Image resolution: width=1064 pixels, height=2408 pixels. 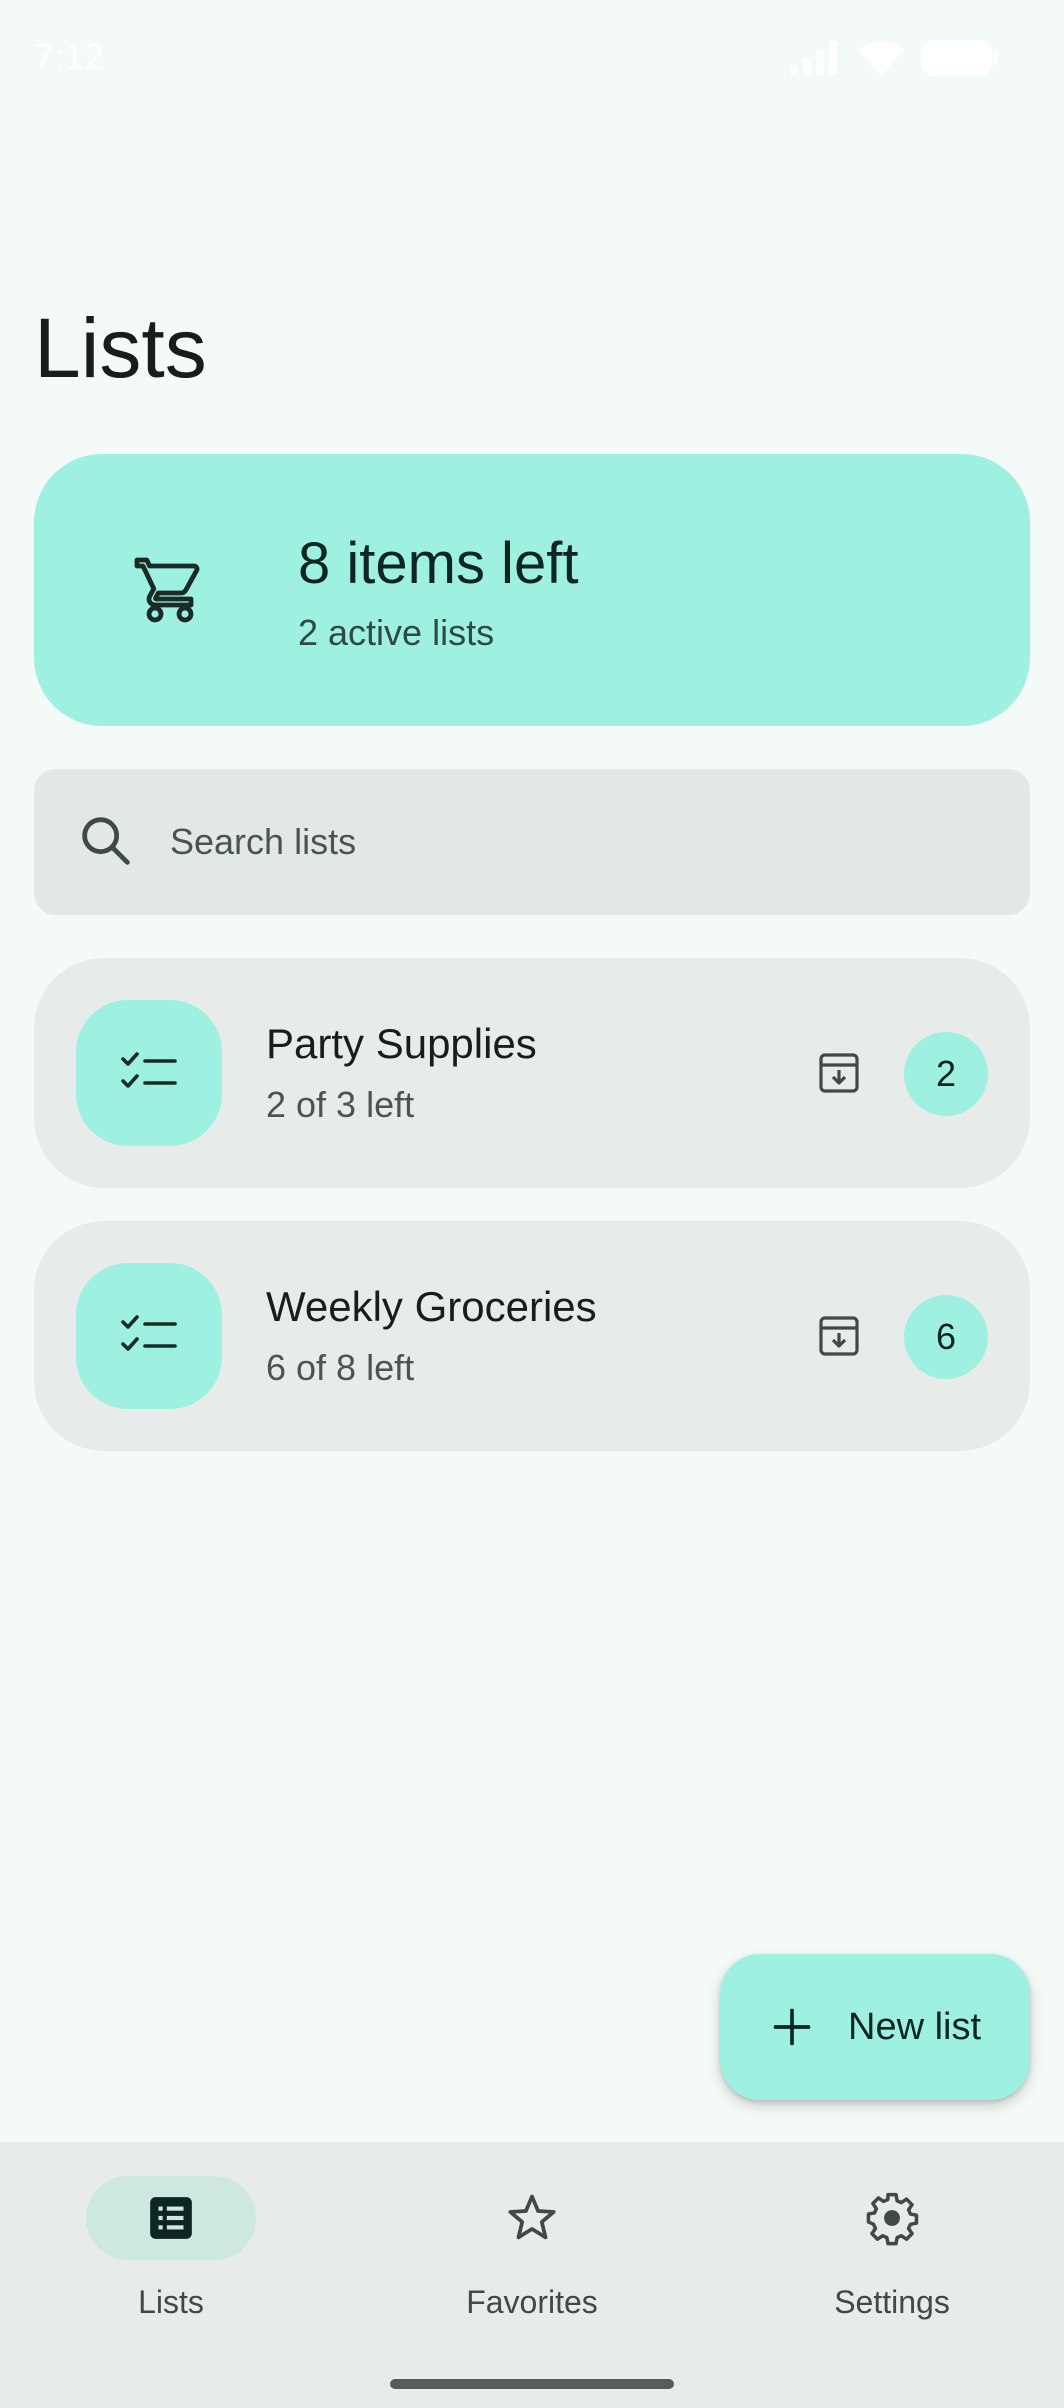 I want to click on summary-card: 8 items left 2 active lists, so click(x=532, y=590).